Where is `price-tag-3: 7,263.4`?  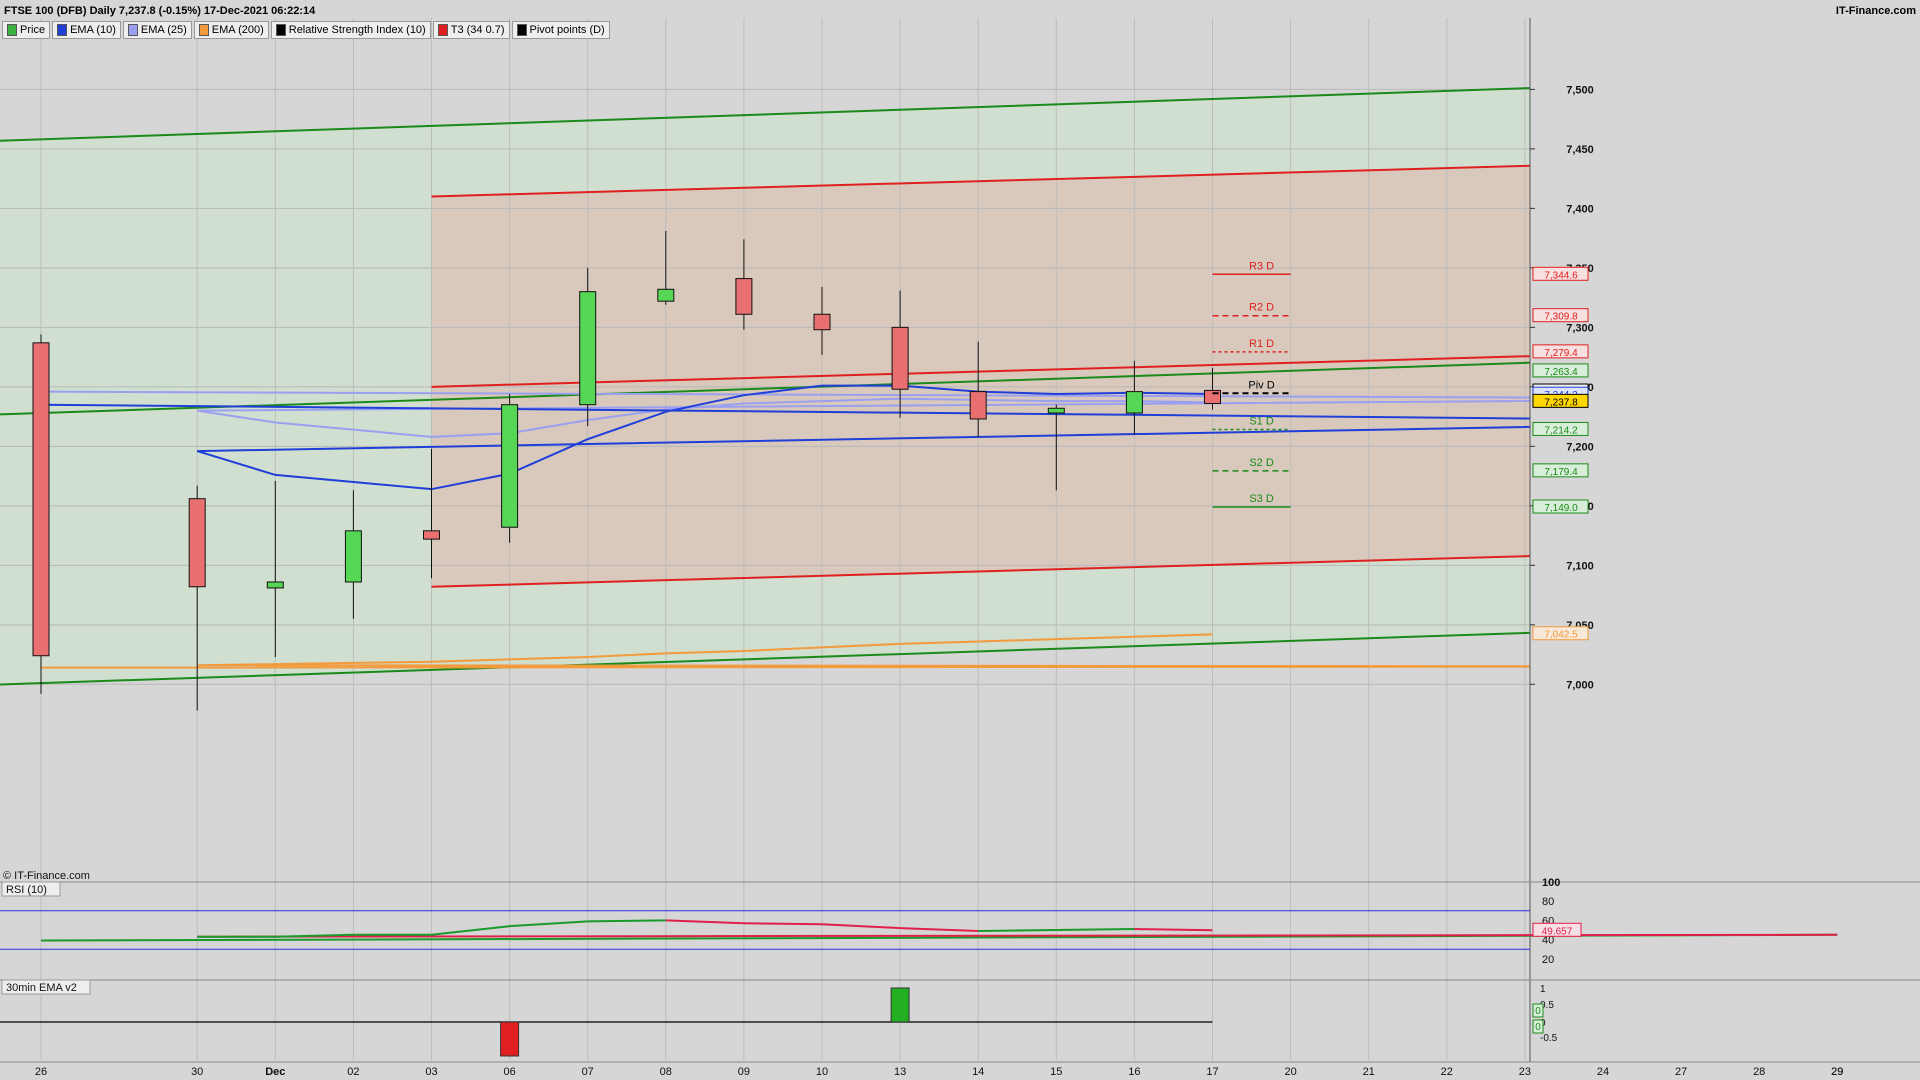
price-tag-3: 7,263.4 is located at coordinates (1561, 372).